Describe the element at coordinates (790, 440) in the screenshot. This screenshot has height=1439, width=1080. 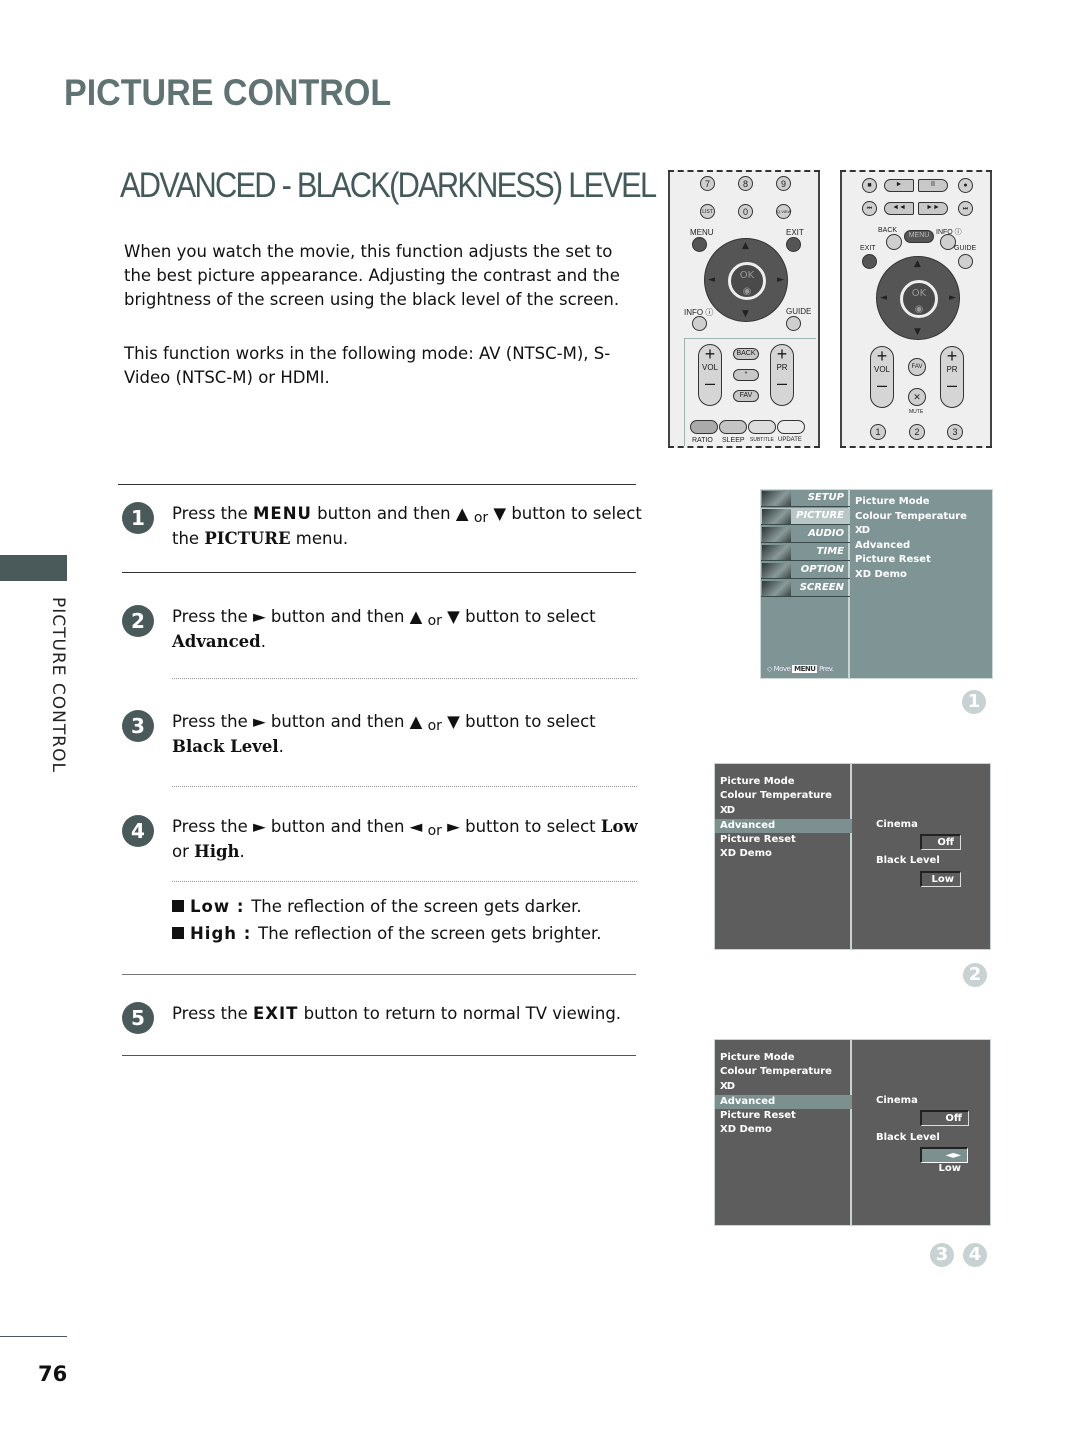
I see `update-label: UPDATE` at that location.